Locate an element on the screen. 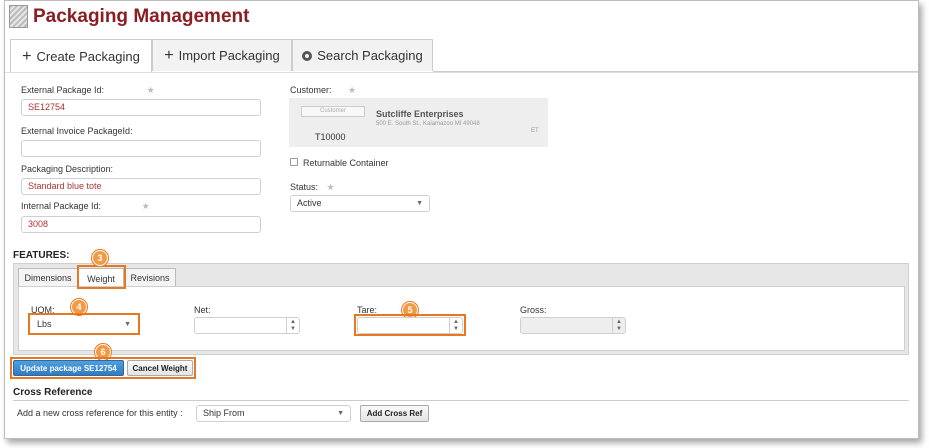  page-title: Packaging Management is located at coordinates (141, 16).